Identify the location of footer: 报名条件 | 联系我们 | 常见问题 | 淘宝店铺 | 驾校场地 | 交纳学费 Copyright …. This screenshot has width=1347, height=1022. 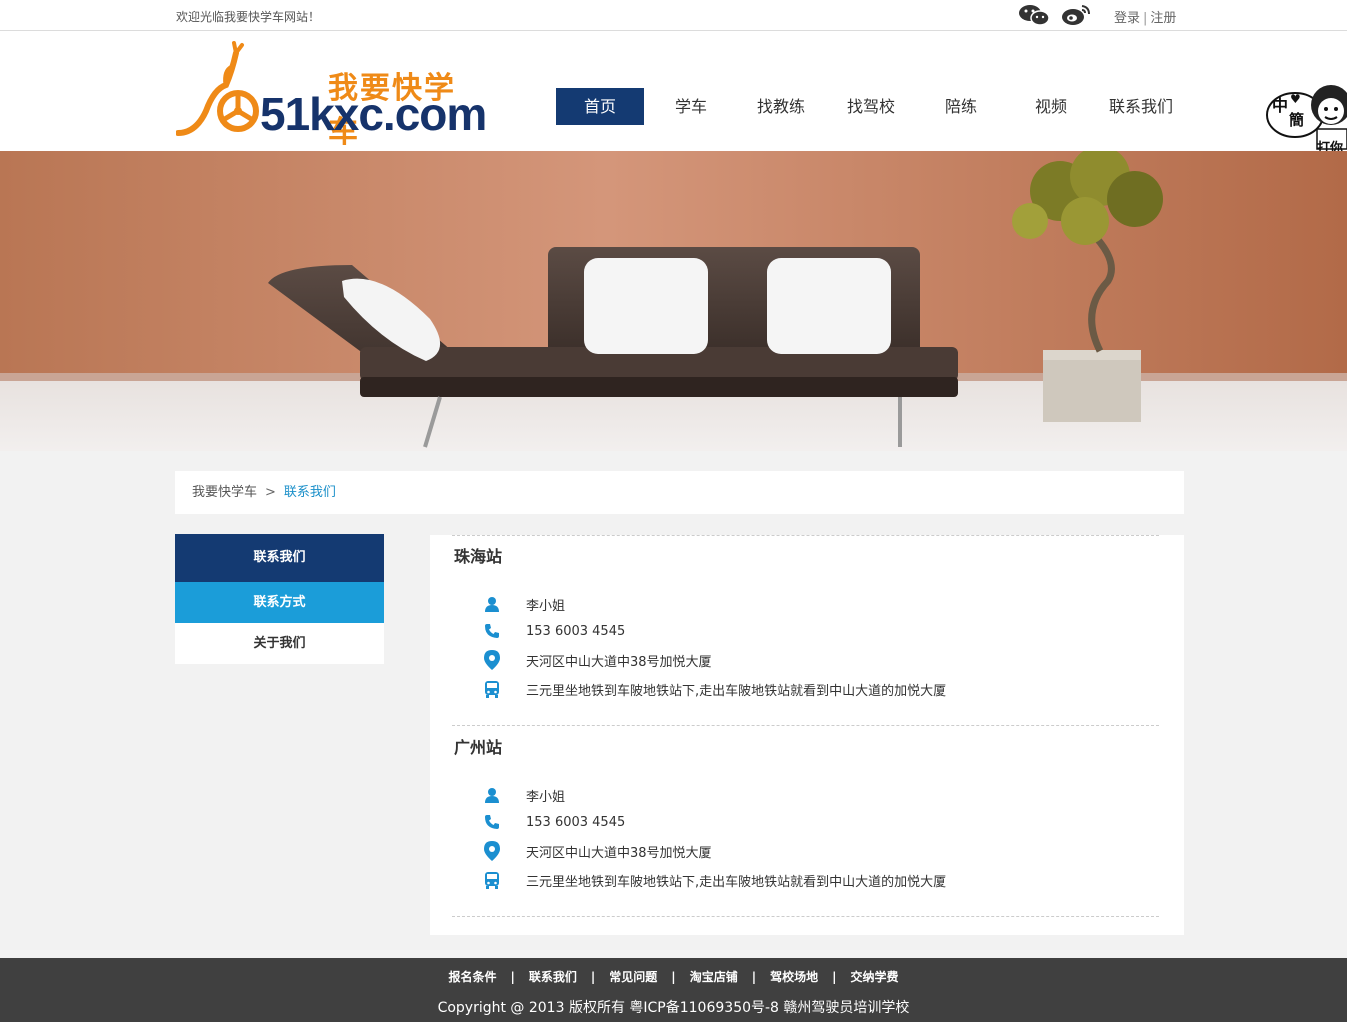
(673, 990).